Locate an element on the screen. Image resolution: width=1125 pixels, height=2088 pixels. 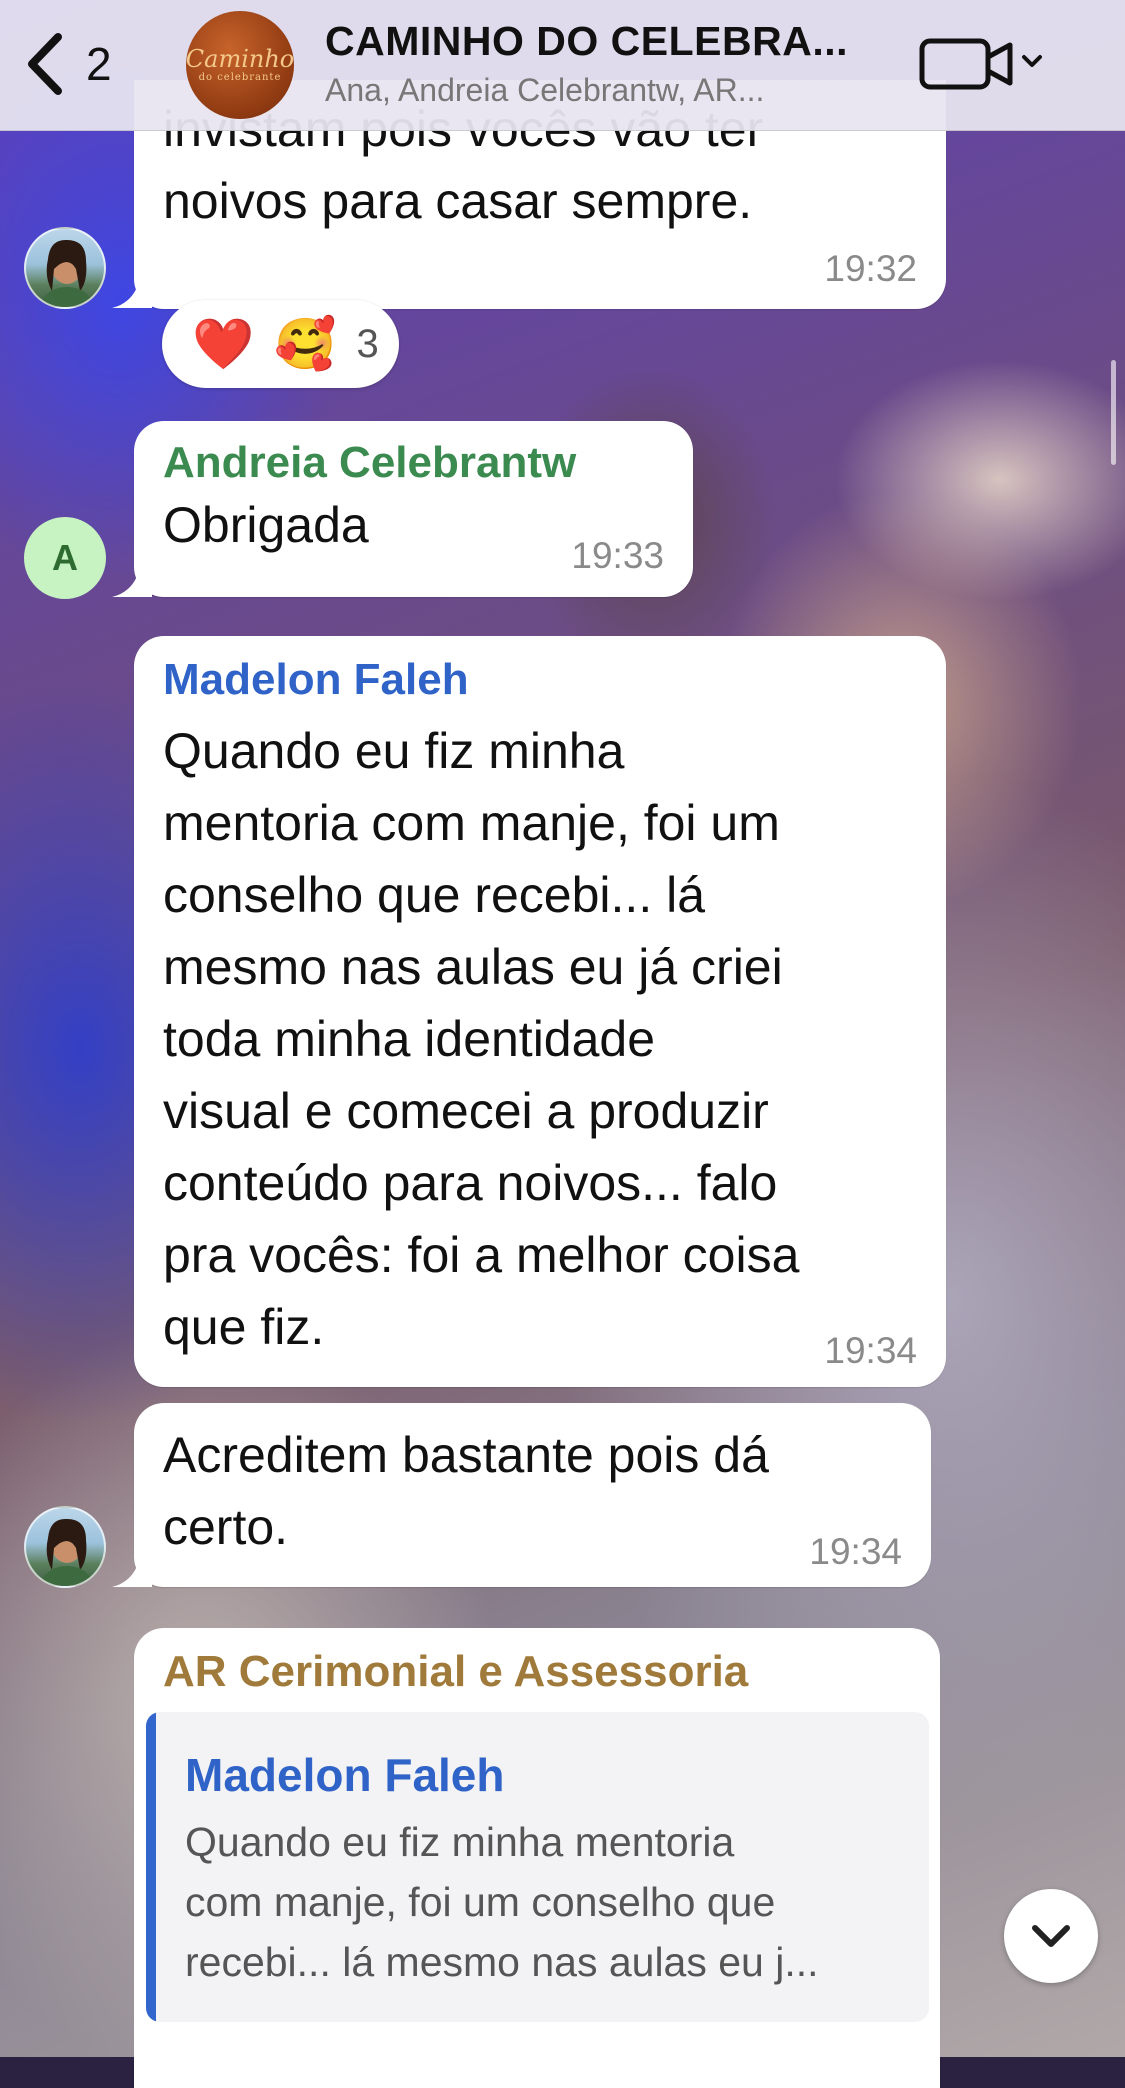
message-text: Obrigada is located at coordinates (266, 525).